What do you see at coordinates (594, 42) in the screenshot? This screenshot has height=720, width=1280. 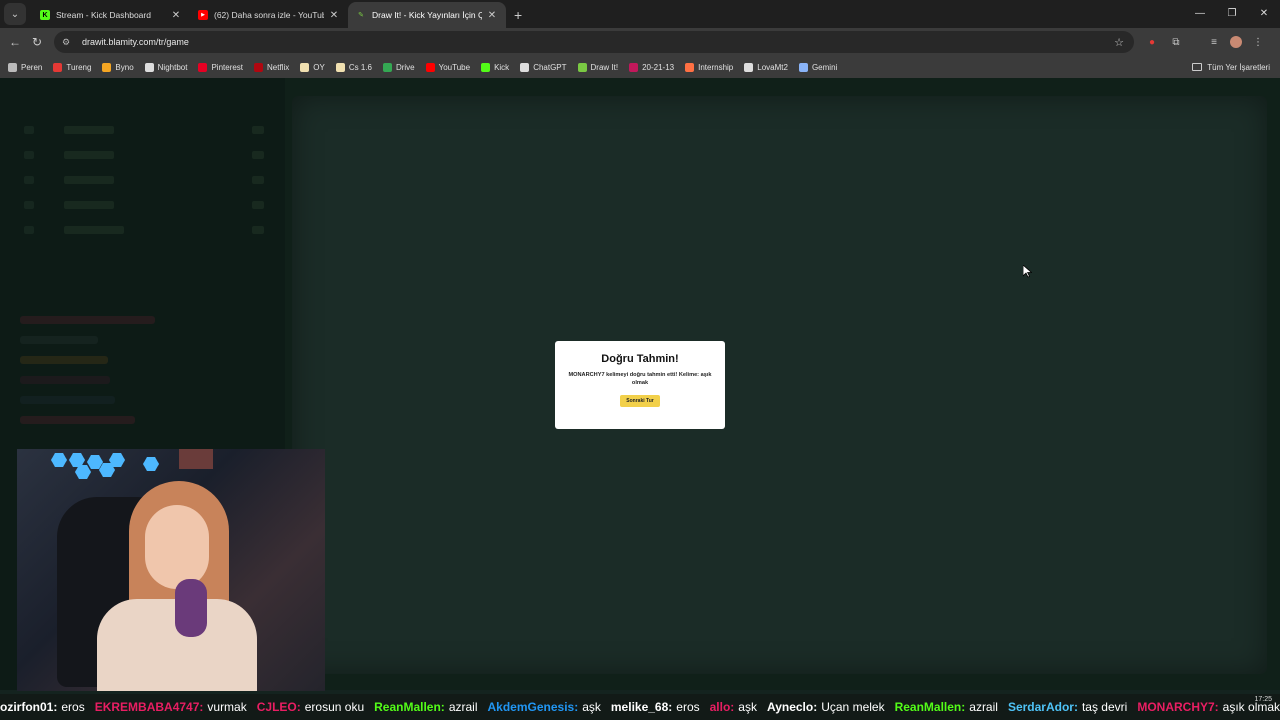 I see `address-bar: ⚙ drawit.blamity.com/tr/game ☆` at bounding box center [594, 42].